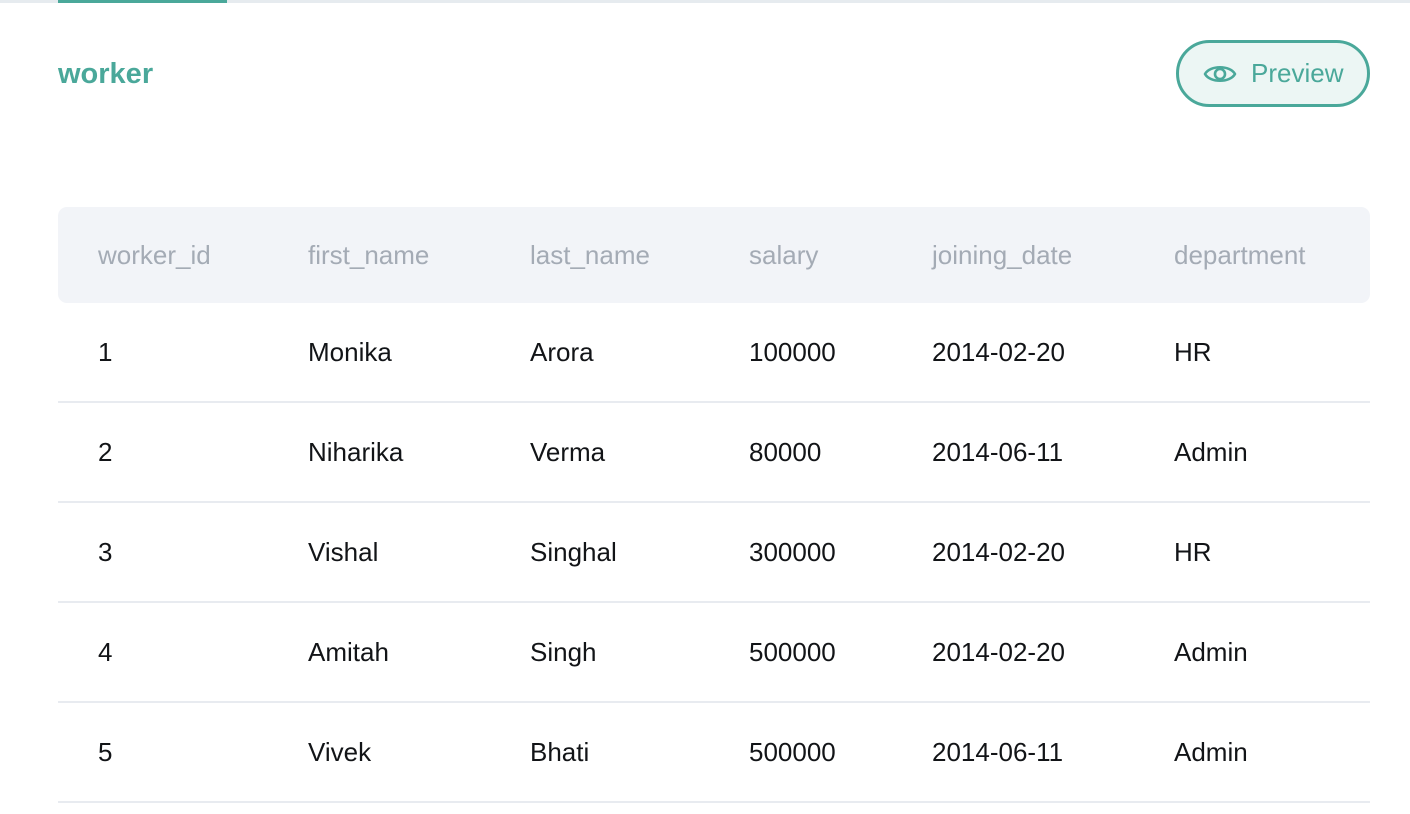 This screenshot has height=814, width=1410. I want to click on table-row: 5 Vivek Bhati 500000 2014-06-11 Admin, so click(714, 752).